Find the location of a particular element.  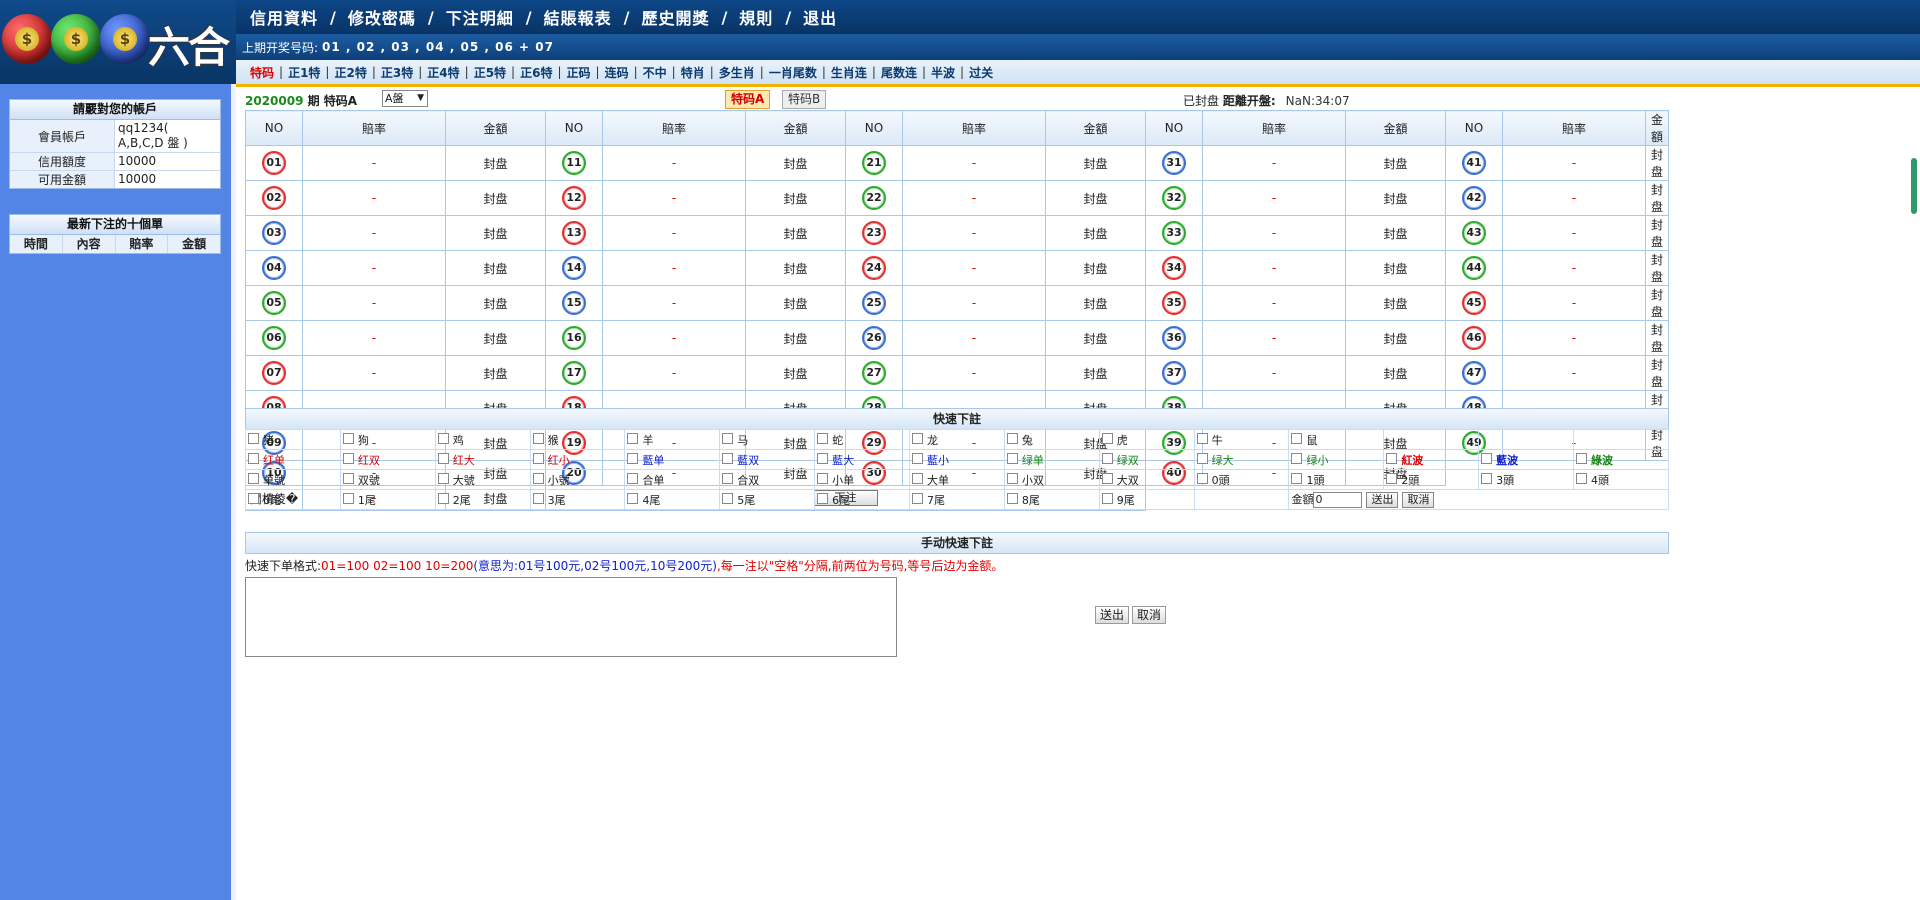

subnav-item: 正5特 is located at coordinates (490, 72).